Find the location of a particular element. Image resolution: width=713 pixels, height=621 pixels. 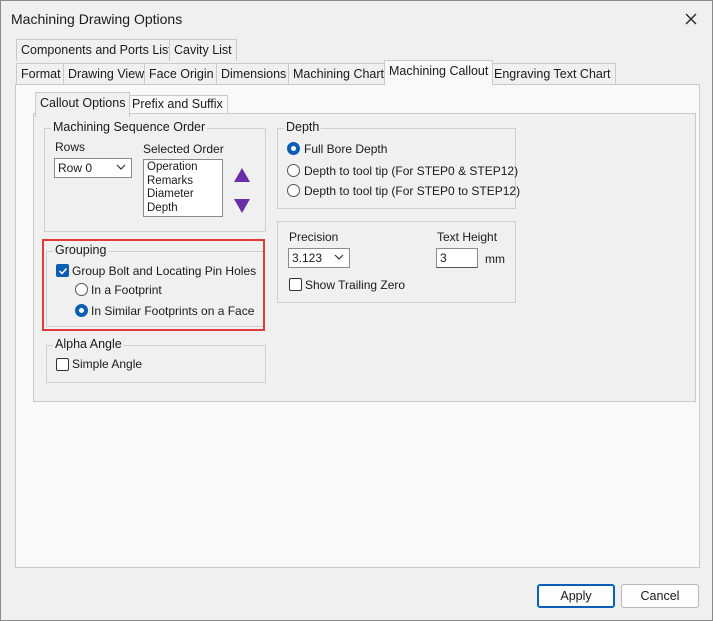

cancel-button: Cancel is located at coordinates (660, 596).